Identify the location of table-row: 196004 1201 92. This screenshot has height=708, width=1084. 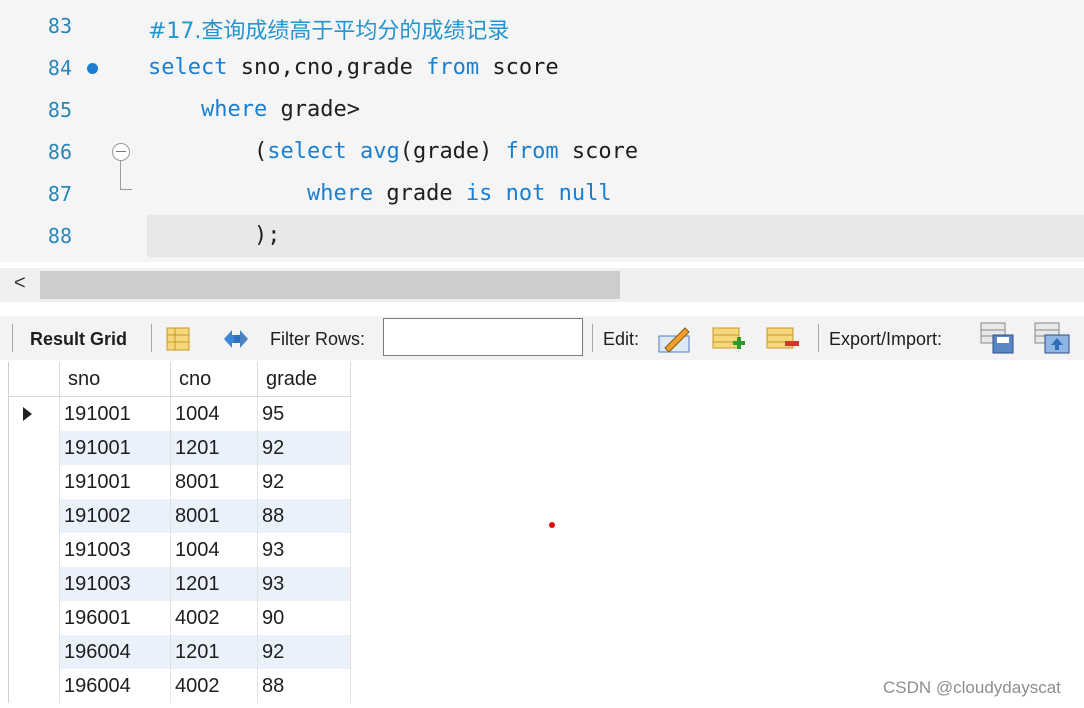
(179, 652).